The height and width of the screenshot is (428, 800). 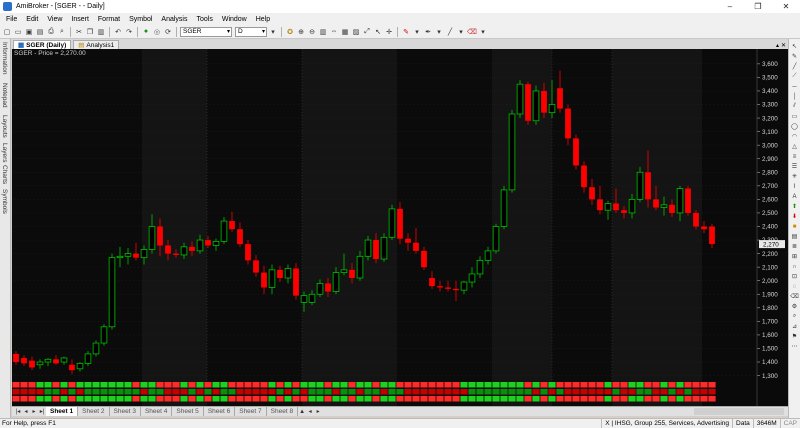 What do you see at coordinates (118, 32) in the screenshot?
I see `undo-icon: ↶` at bounding box center [118, 32].